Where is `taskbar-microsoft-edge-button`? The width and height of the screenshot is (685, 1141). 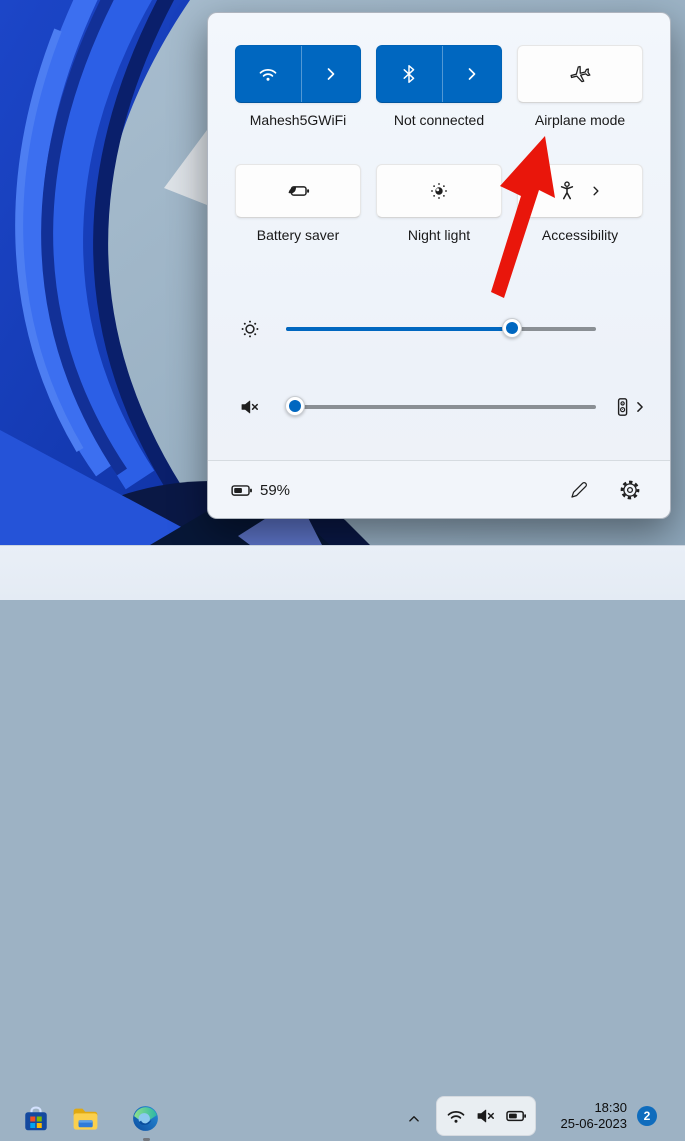
taskbar-microsoft-edge-button is located at coordinates (145, 1118).